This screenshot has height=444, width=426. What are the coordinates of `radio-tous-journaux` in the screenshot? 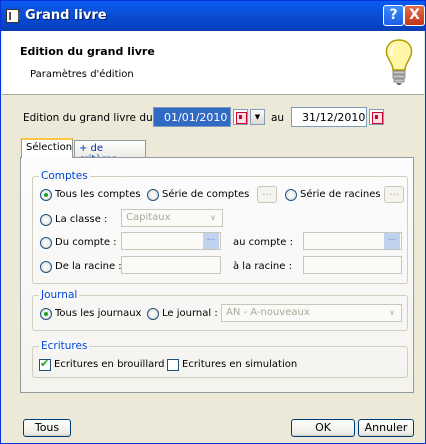 It's located at (46, 314).